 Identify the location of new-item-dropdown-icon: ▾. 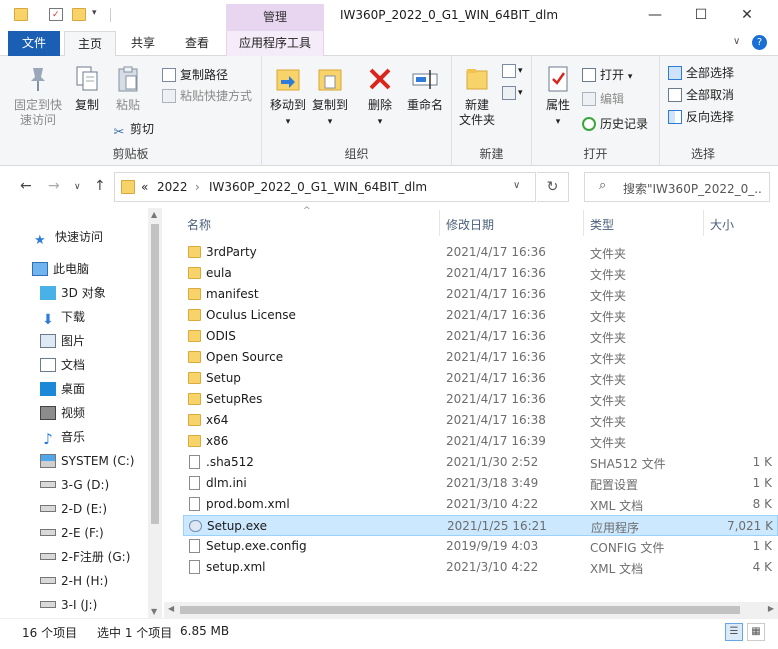
(520, 71).